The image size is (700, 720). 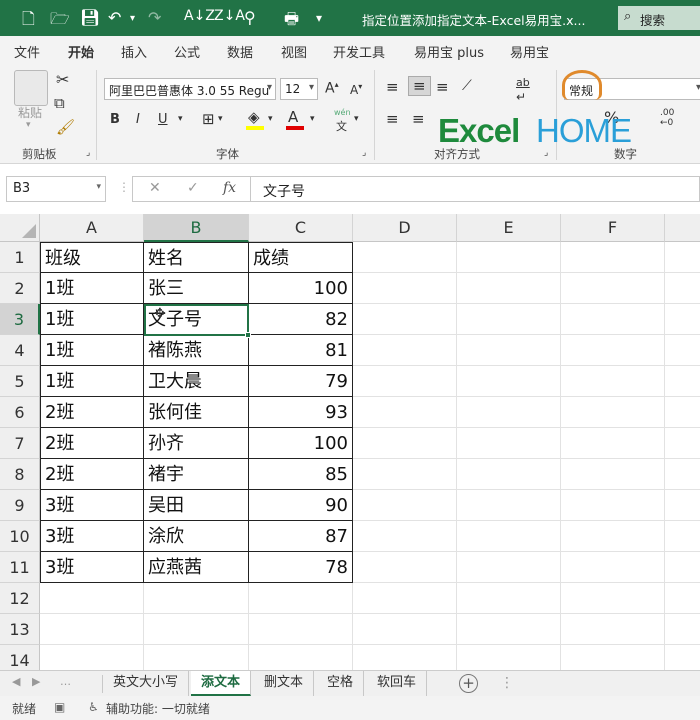 What do you see at coordinates (124, 187) in the screenshot?
I see `formula-bar-handle-icon: ⋮` at bounding box center [124, 187].